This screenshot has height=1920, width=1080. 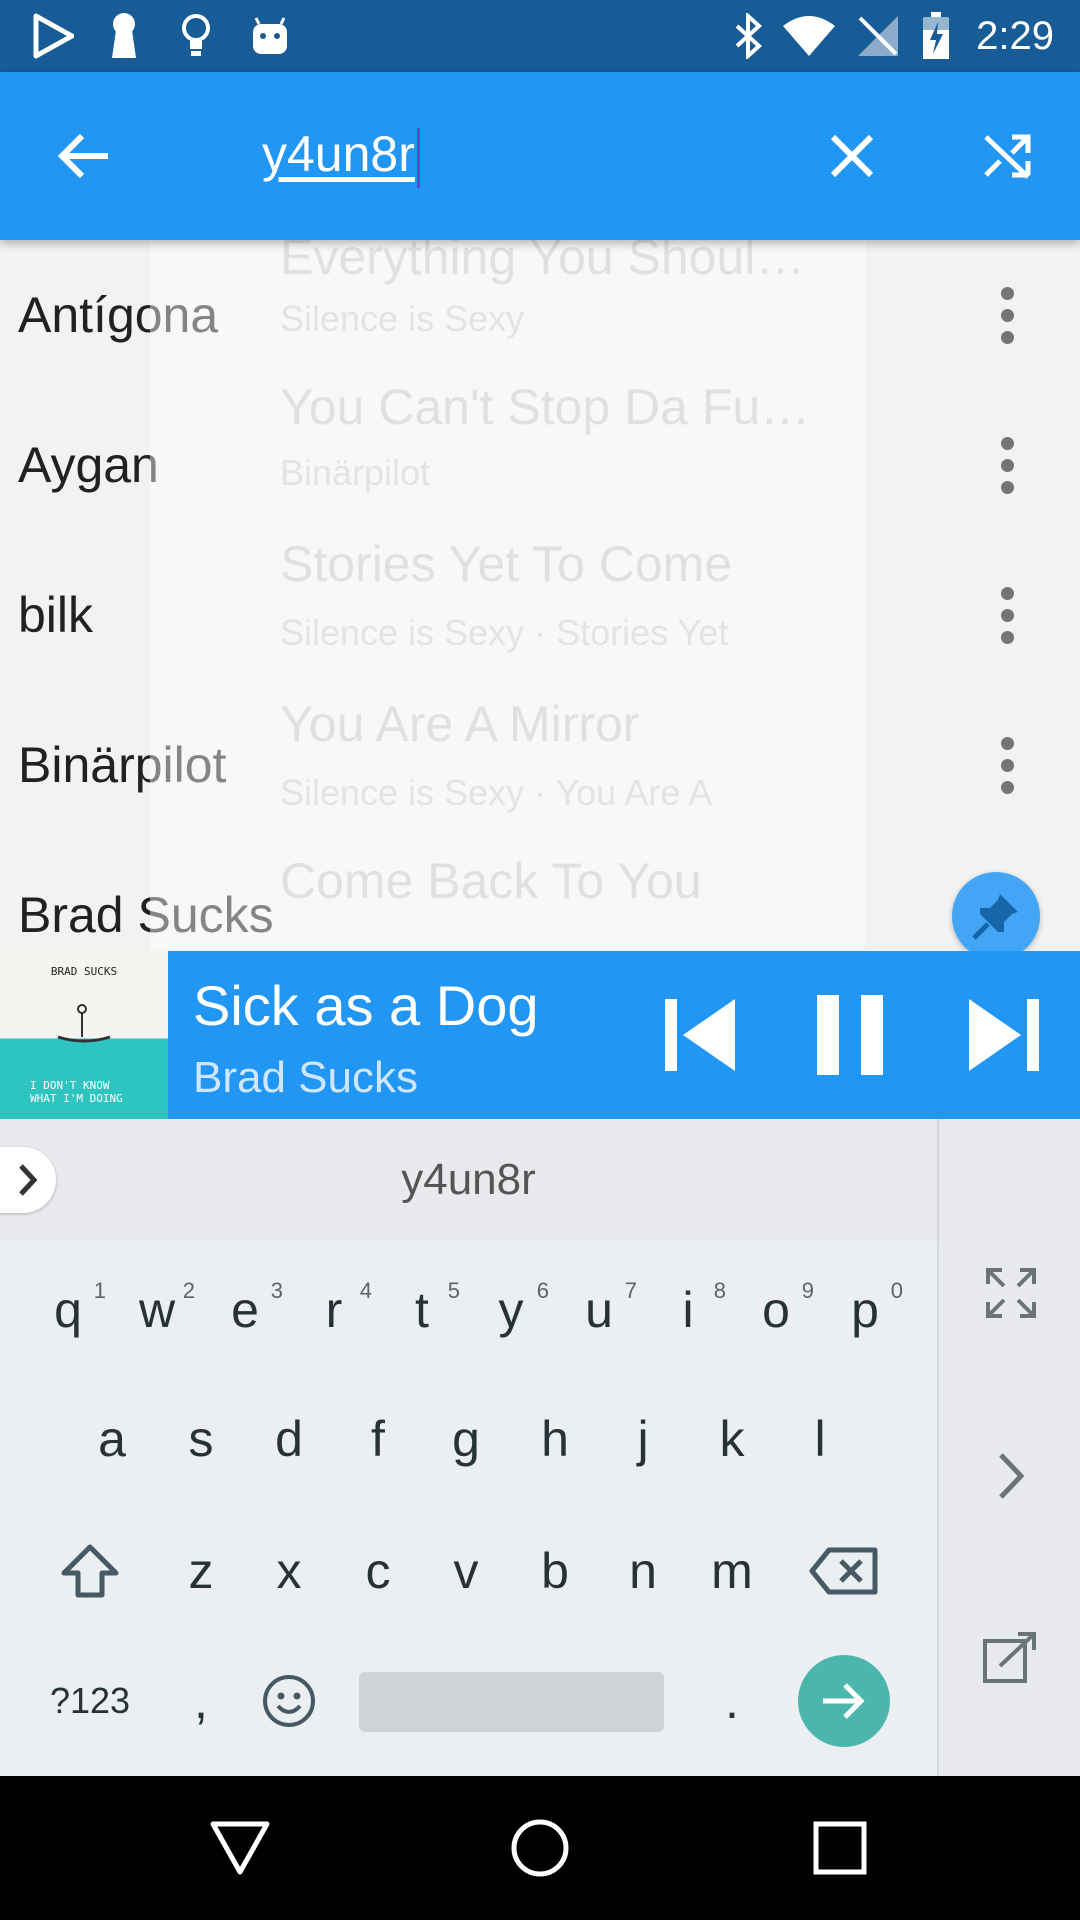 What do you see at coordinates (540, 156) in the screenshot?
I see `search-app-bar: y4un8r` at bounding box center [540, 156].